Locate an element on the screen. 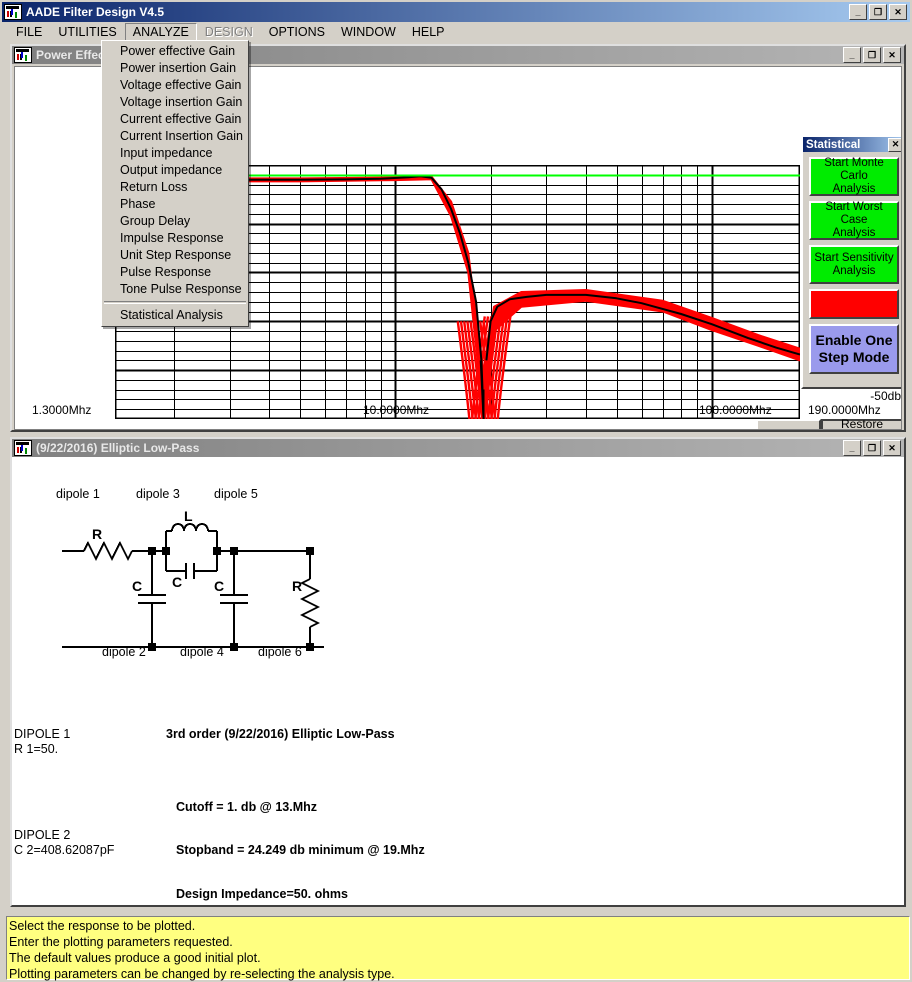  start-sensitivity-analysis-button: Start Sensitivity Analysis is located at coordinates (854, 264).